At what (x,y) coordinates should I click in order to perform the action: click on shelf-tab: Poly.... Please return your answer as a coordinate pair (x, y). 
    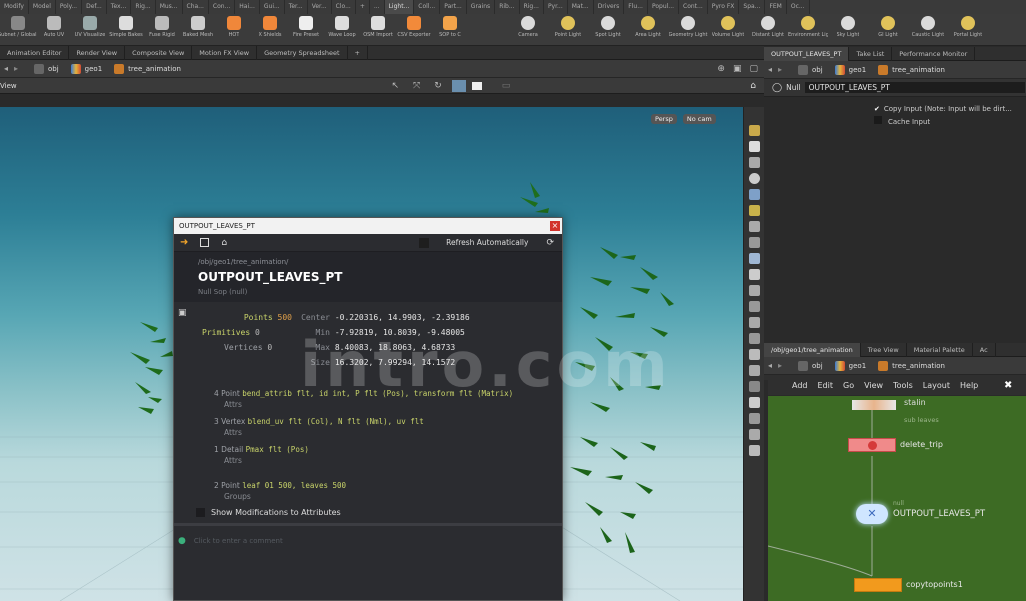
    Looking at the image, I should click on (69, 7).